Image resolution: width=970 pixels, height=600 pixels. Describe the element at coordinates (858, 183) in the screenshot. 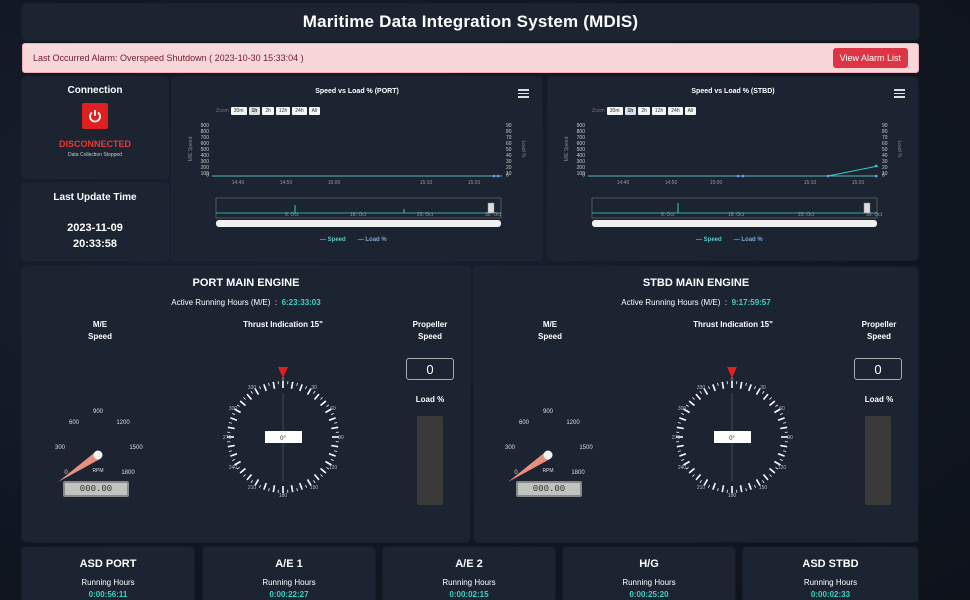

I see `x-tick: 15:20` at that location.